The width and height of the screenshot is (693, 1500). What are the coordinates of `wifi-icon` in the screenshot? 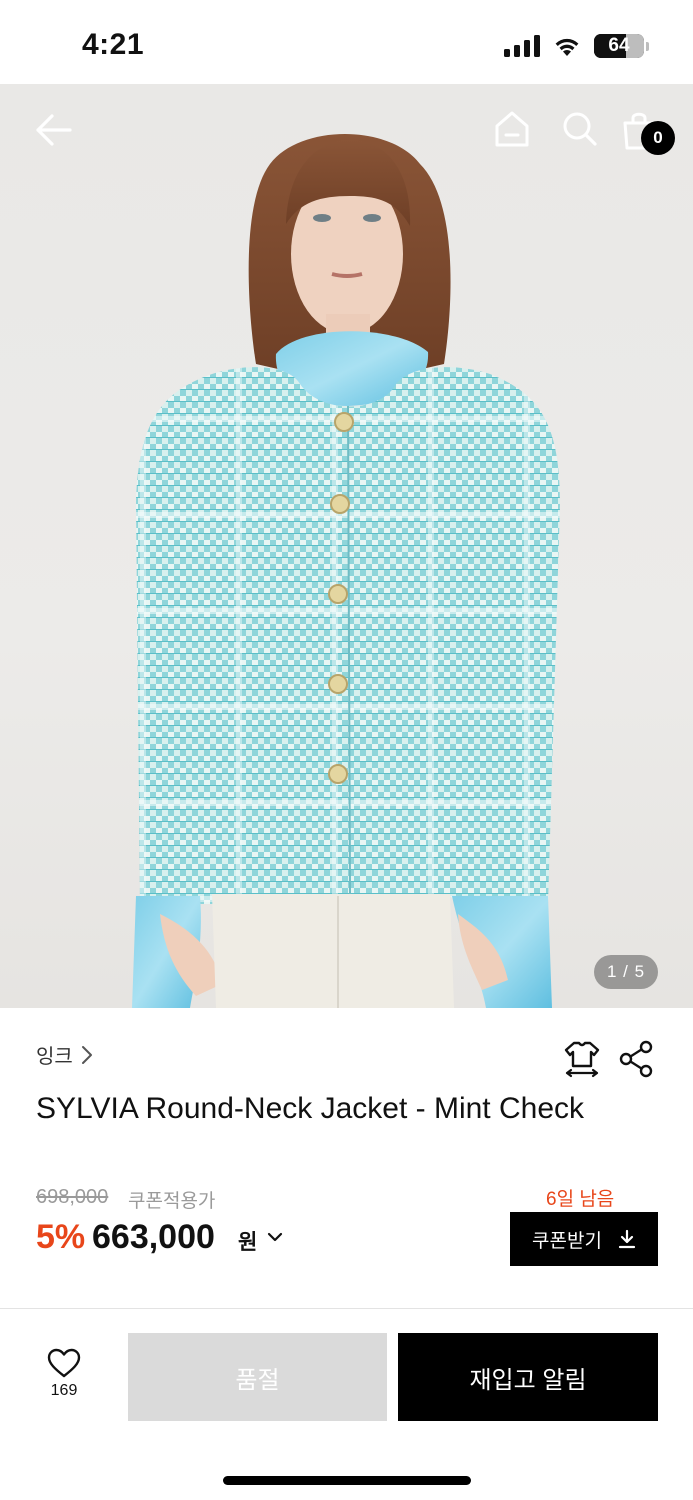 It's located at (567, 46).